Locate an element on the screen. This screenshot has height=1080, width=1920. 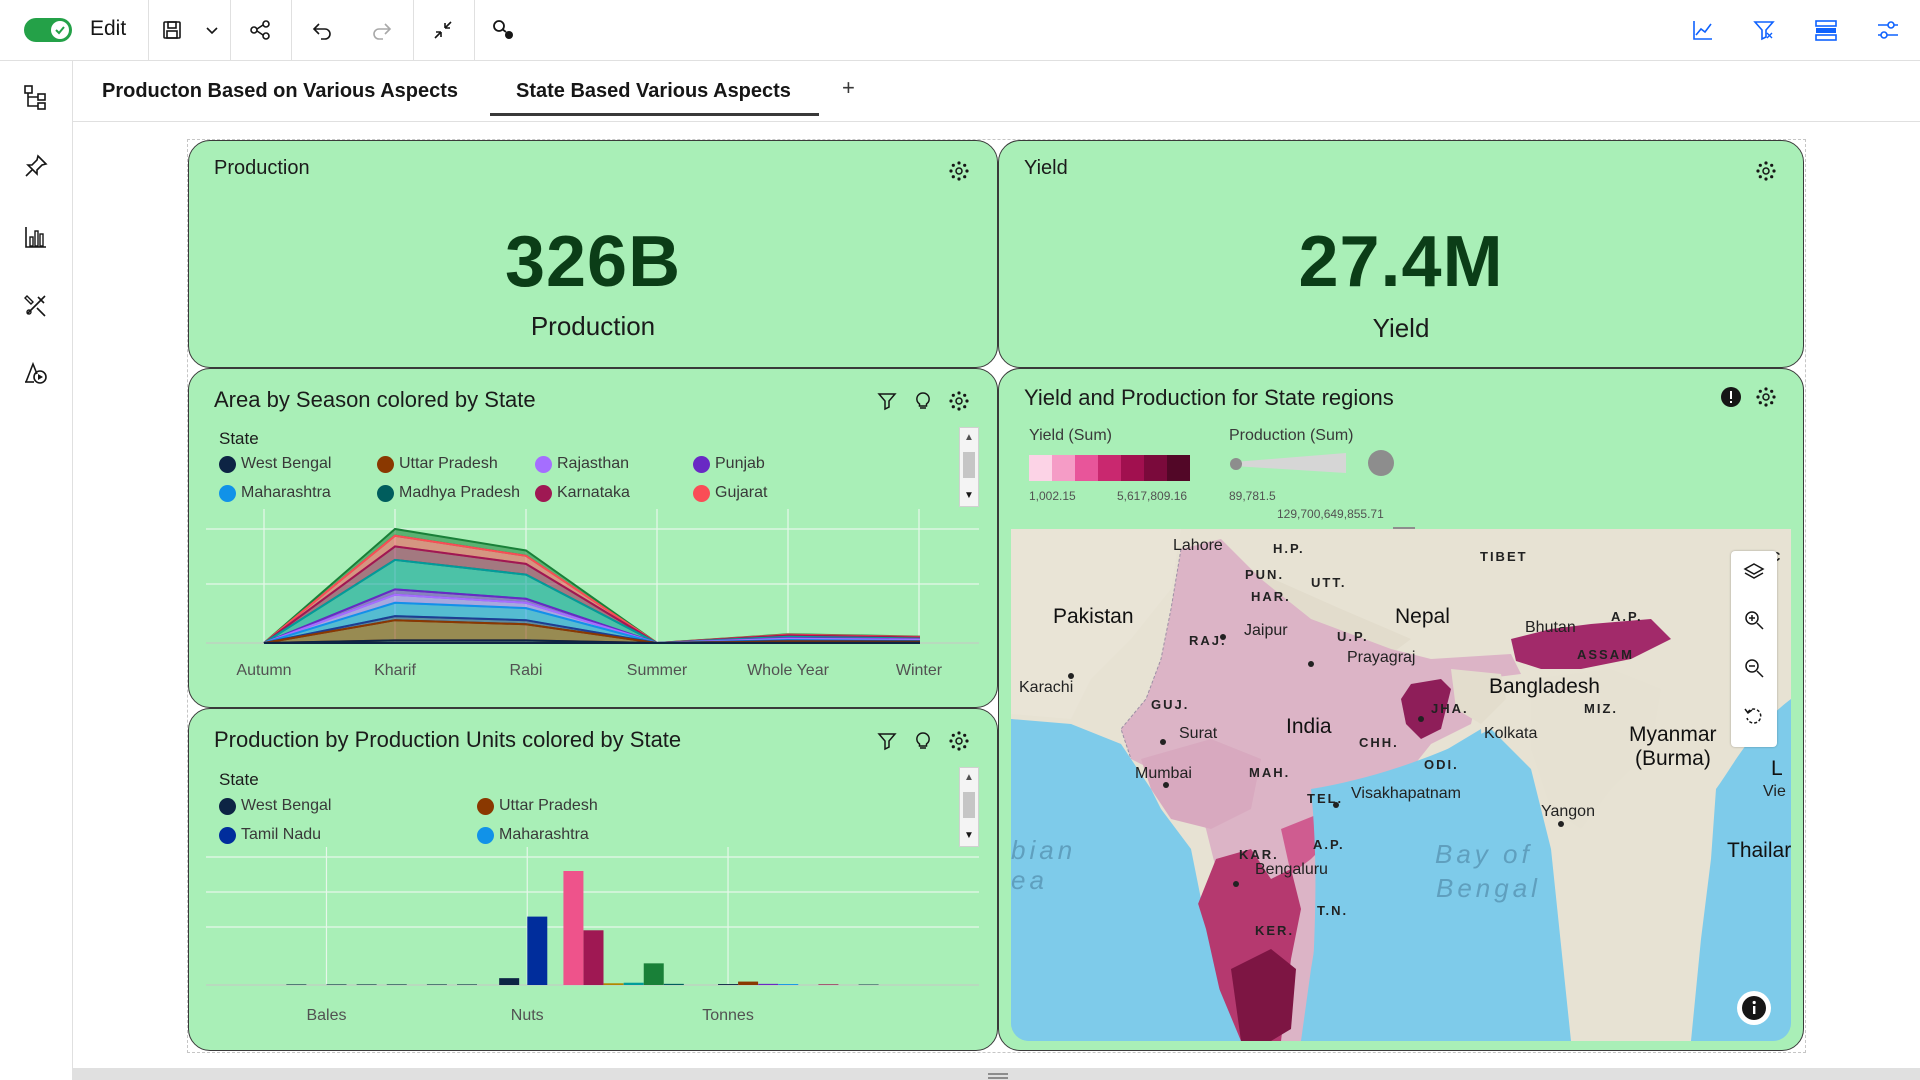
kpi-label: Yield is located at coordinates (1401, 328).